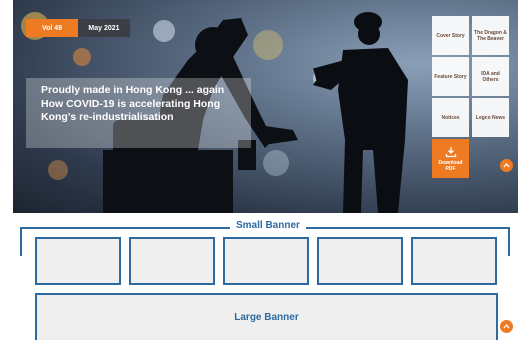  I want to click on tile-label: IDA and Others, so click(490, 76).